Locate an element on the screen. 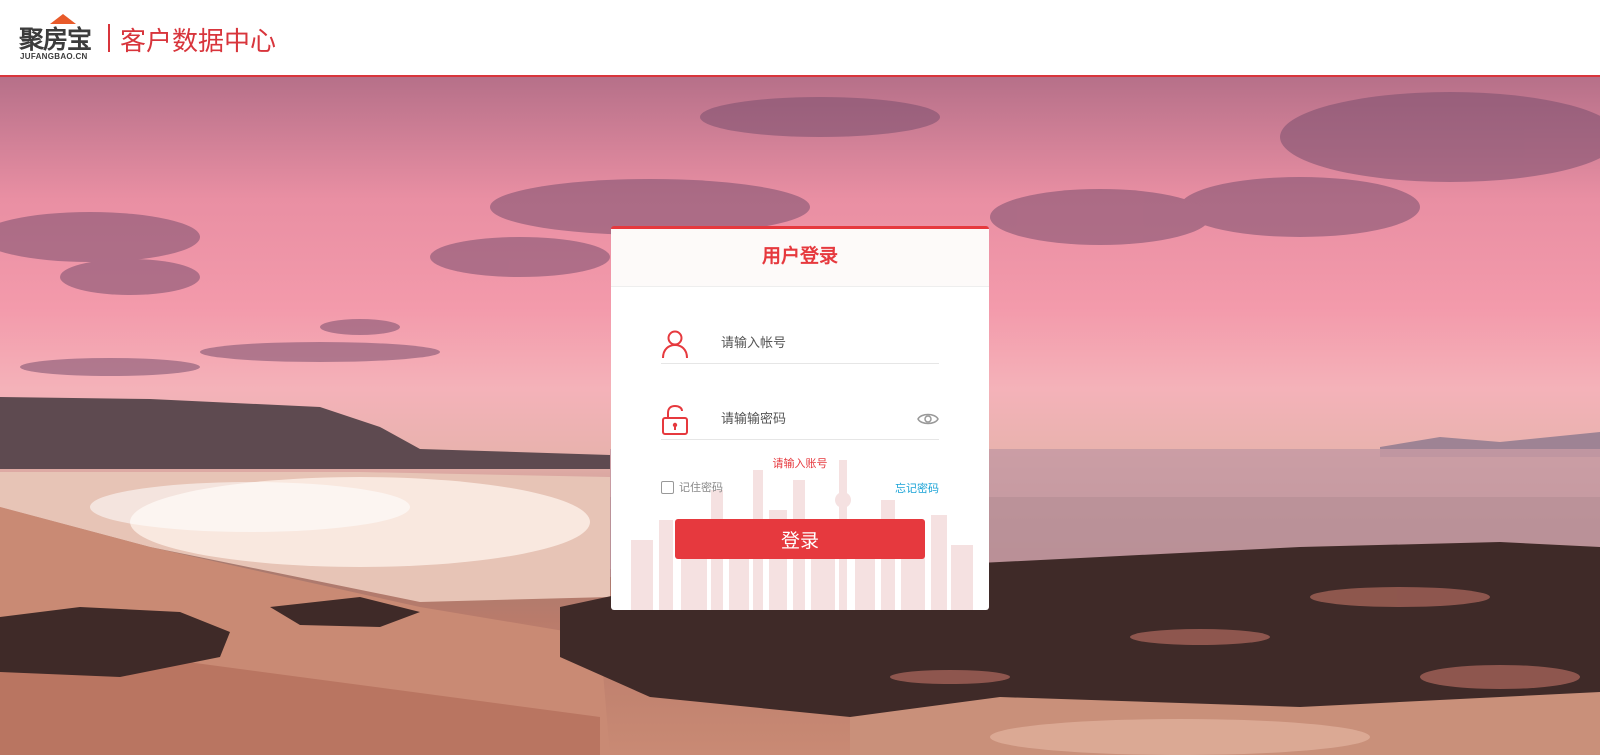 The width and height of the screenshot is (1600, 755). account-field is located at coordinates (800, 344).